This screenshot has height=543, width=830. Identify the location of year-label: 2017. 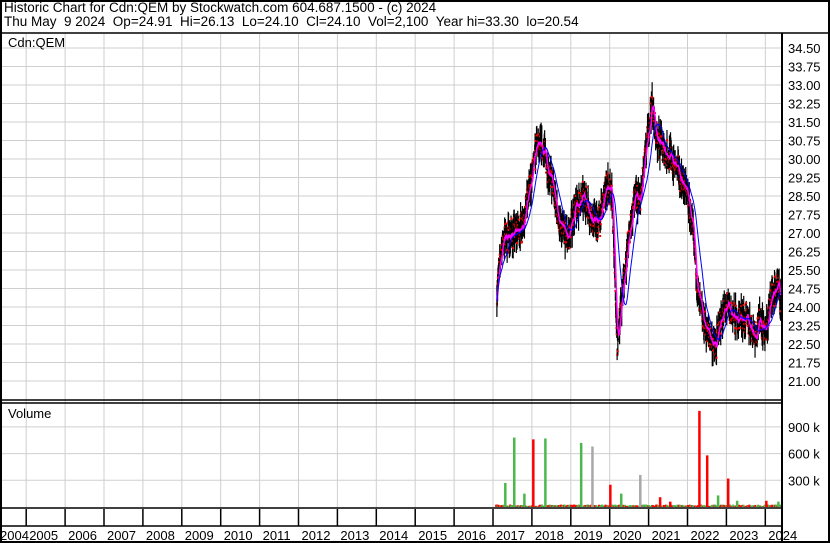
(510, 535).